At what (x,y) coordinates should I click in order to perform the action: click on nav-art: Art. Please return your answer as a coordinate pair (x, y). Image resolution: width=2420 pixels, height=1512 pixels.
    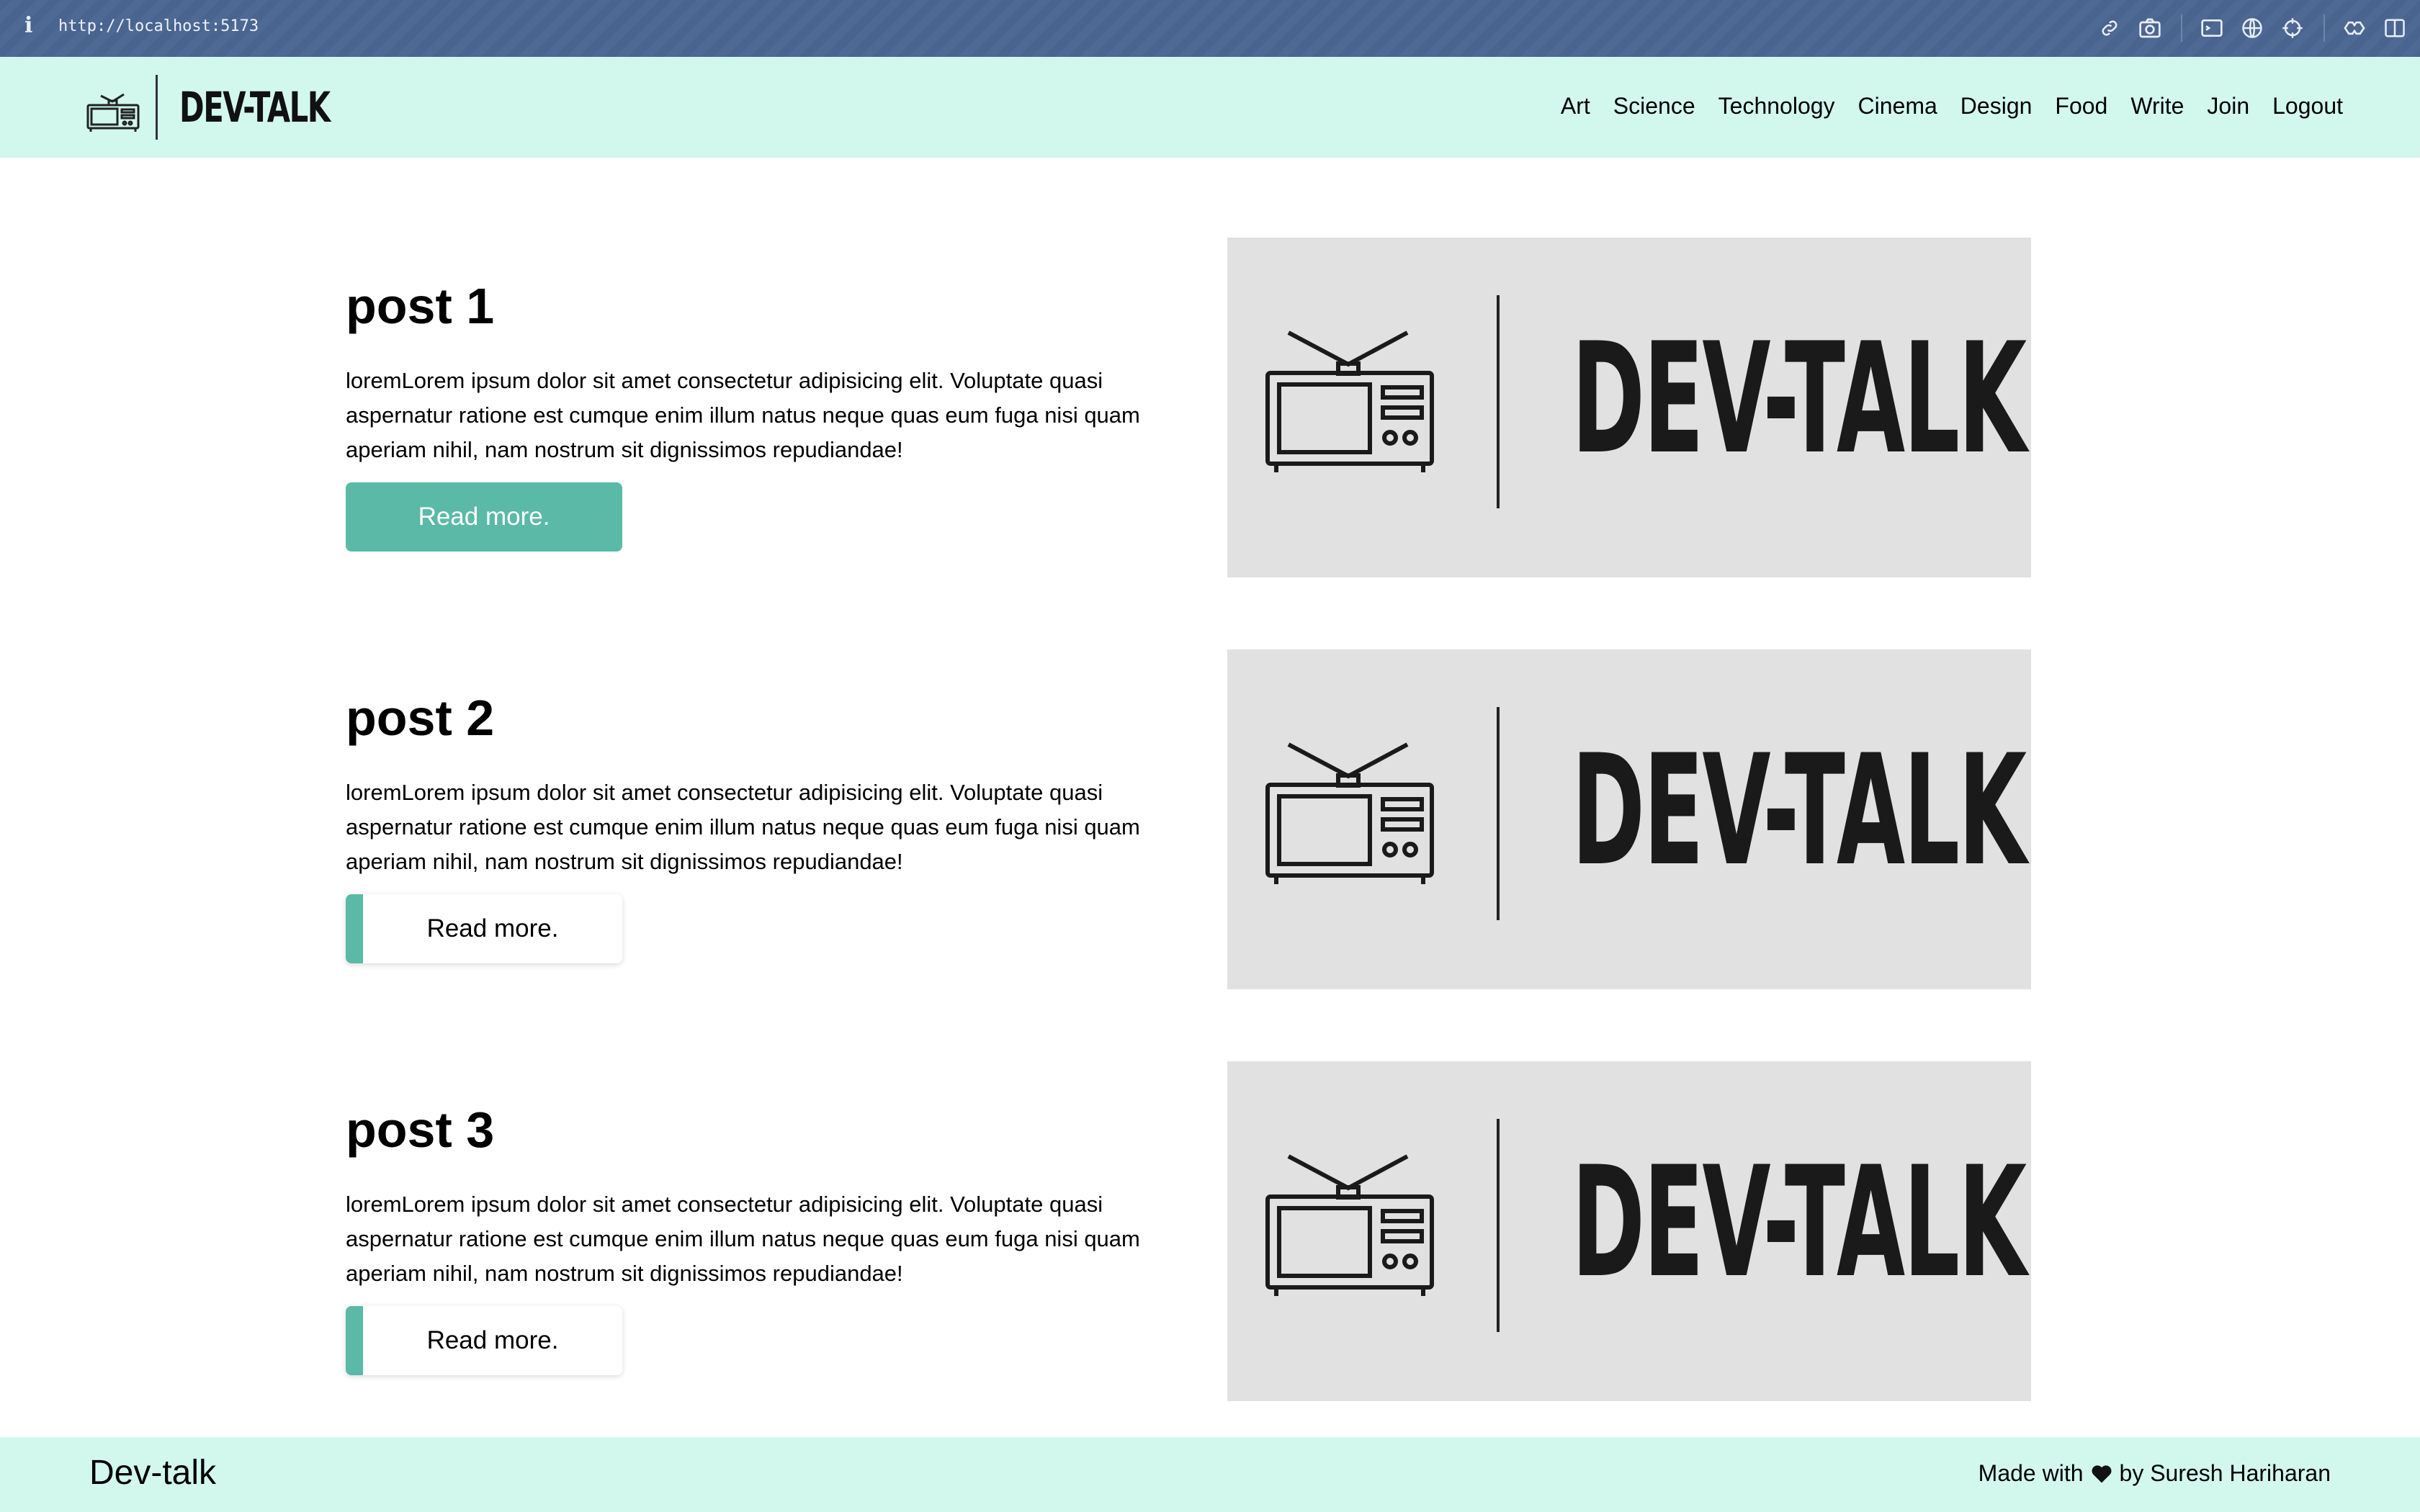
    Looking at the image, I should click on (1575, 106).